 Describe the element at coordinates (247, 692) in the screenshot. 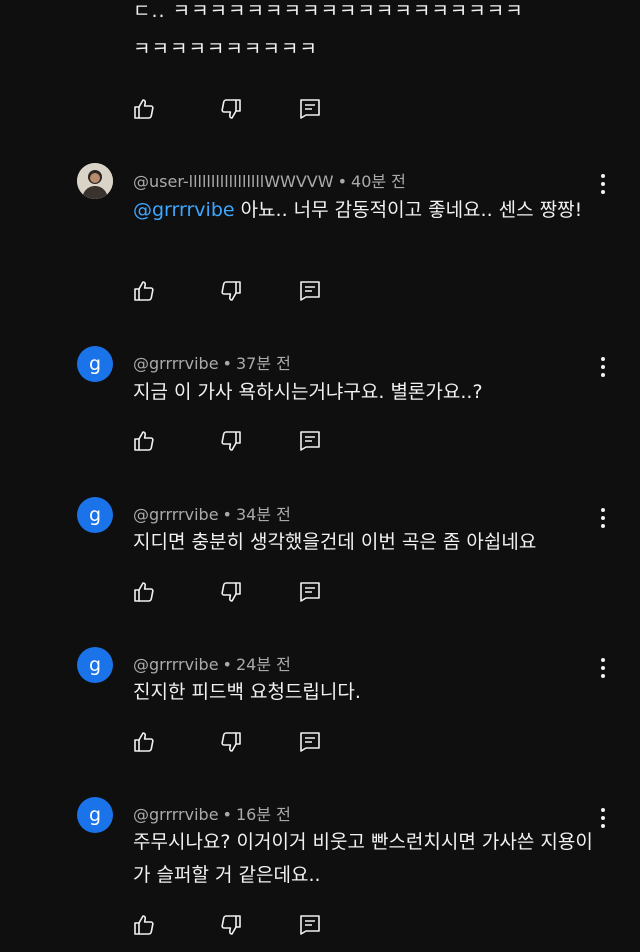

I see `comment-body: 진지한 피드백 요청드립니다.` at that location.